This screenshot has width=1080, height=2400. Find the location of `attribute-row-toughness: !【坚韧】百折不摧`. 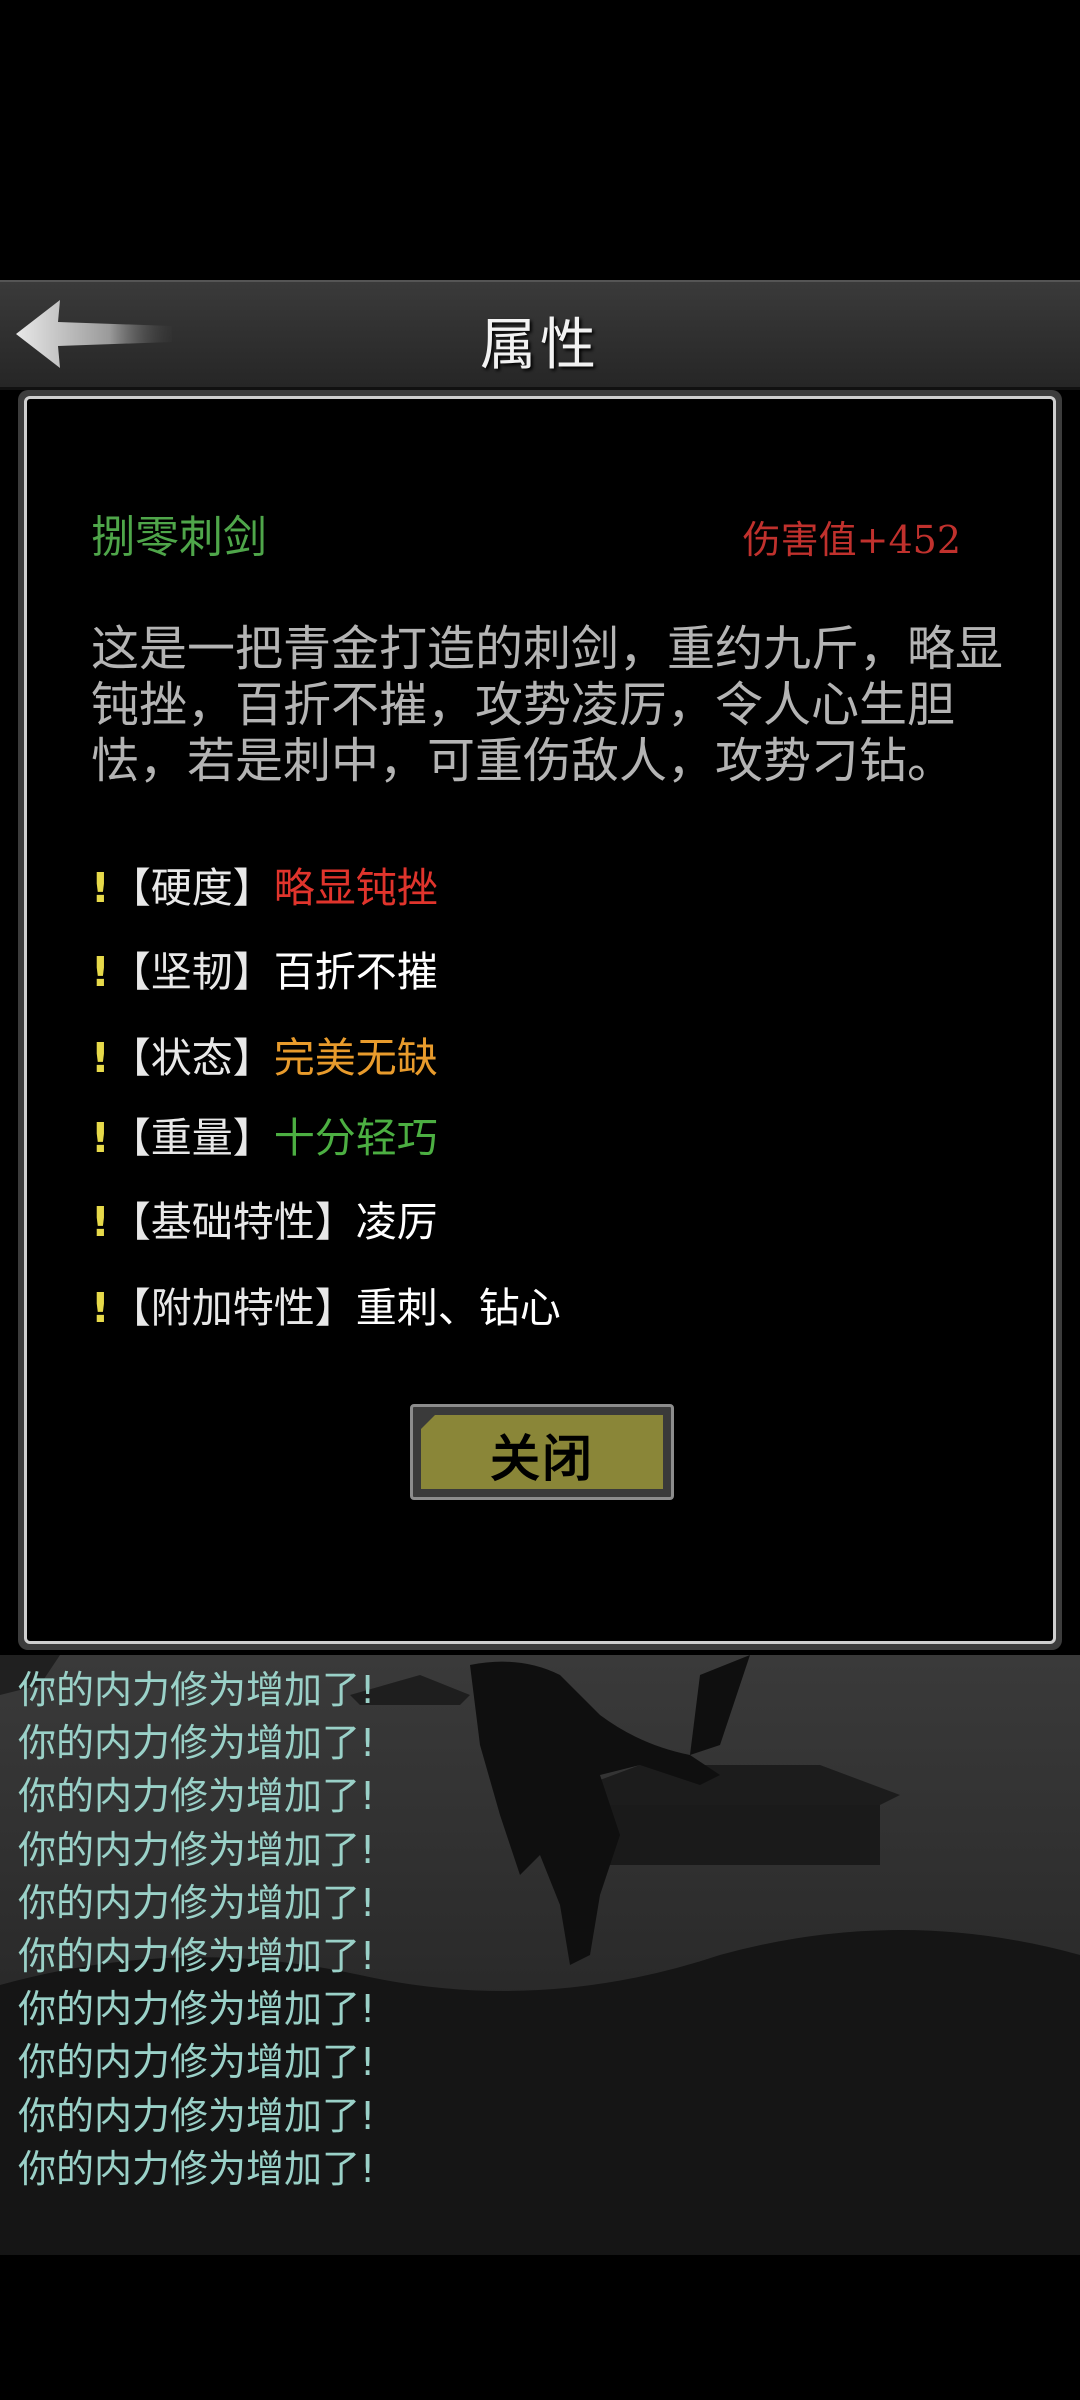

attribute-row-toughness: !【坚韧】百折不摧 is located at coordinates (264, 972).